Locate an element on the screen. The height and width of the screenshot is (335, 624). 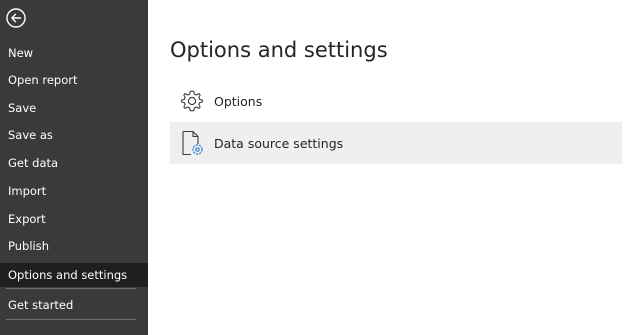
sidebar-item-get-data: Get data is located at coordinates (74, 163).